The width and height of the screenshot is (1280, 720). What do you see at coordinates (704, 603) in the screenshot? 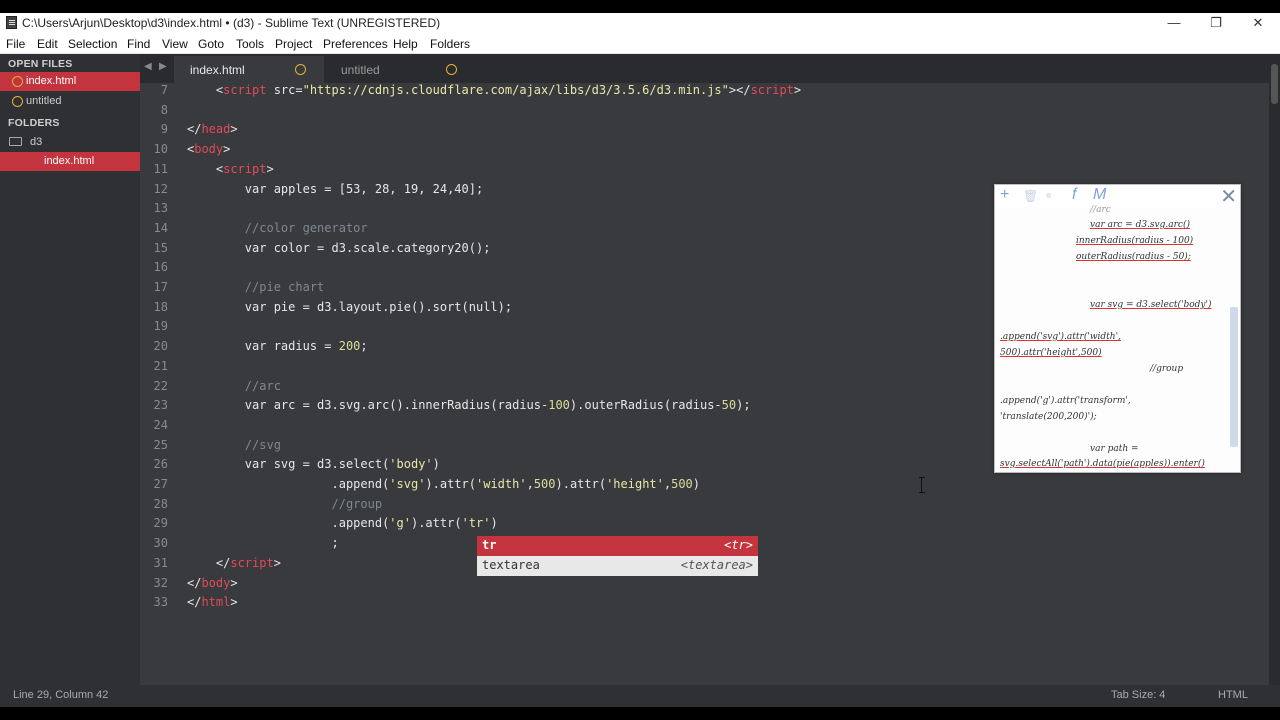
I see `code-line: 33 </html>` at bounding box center [704, 603].